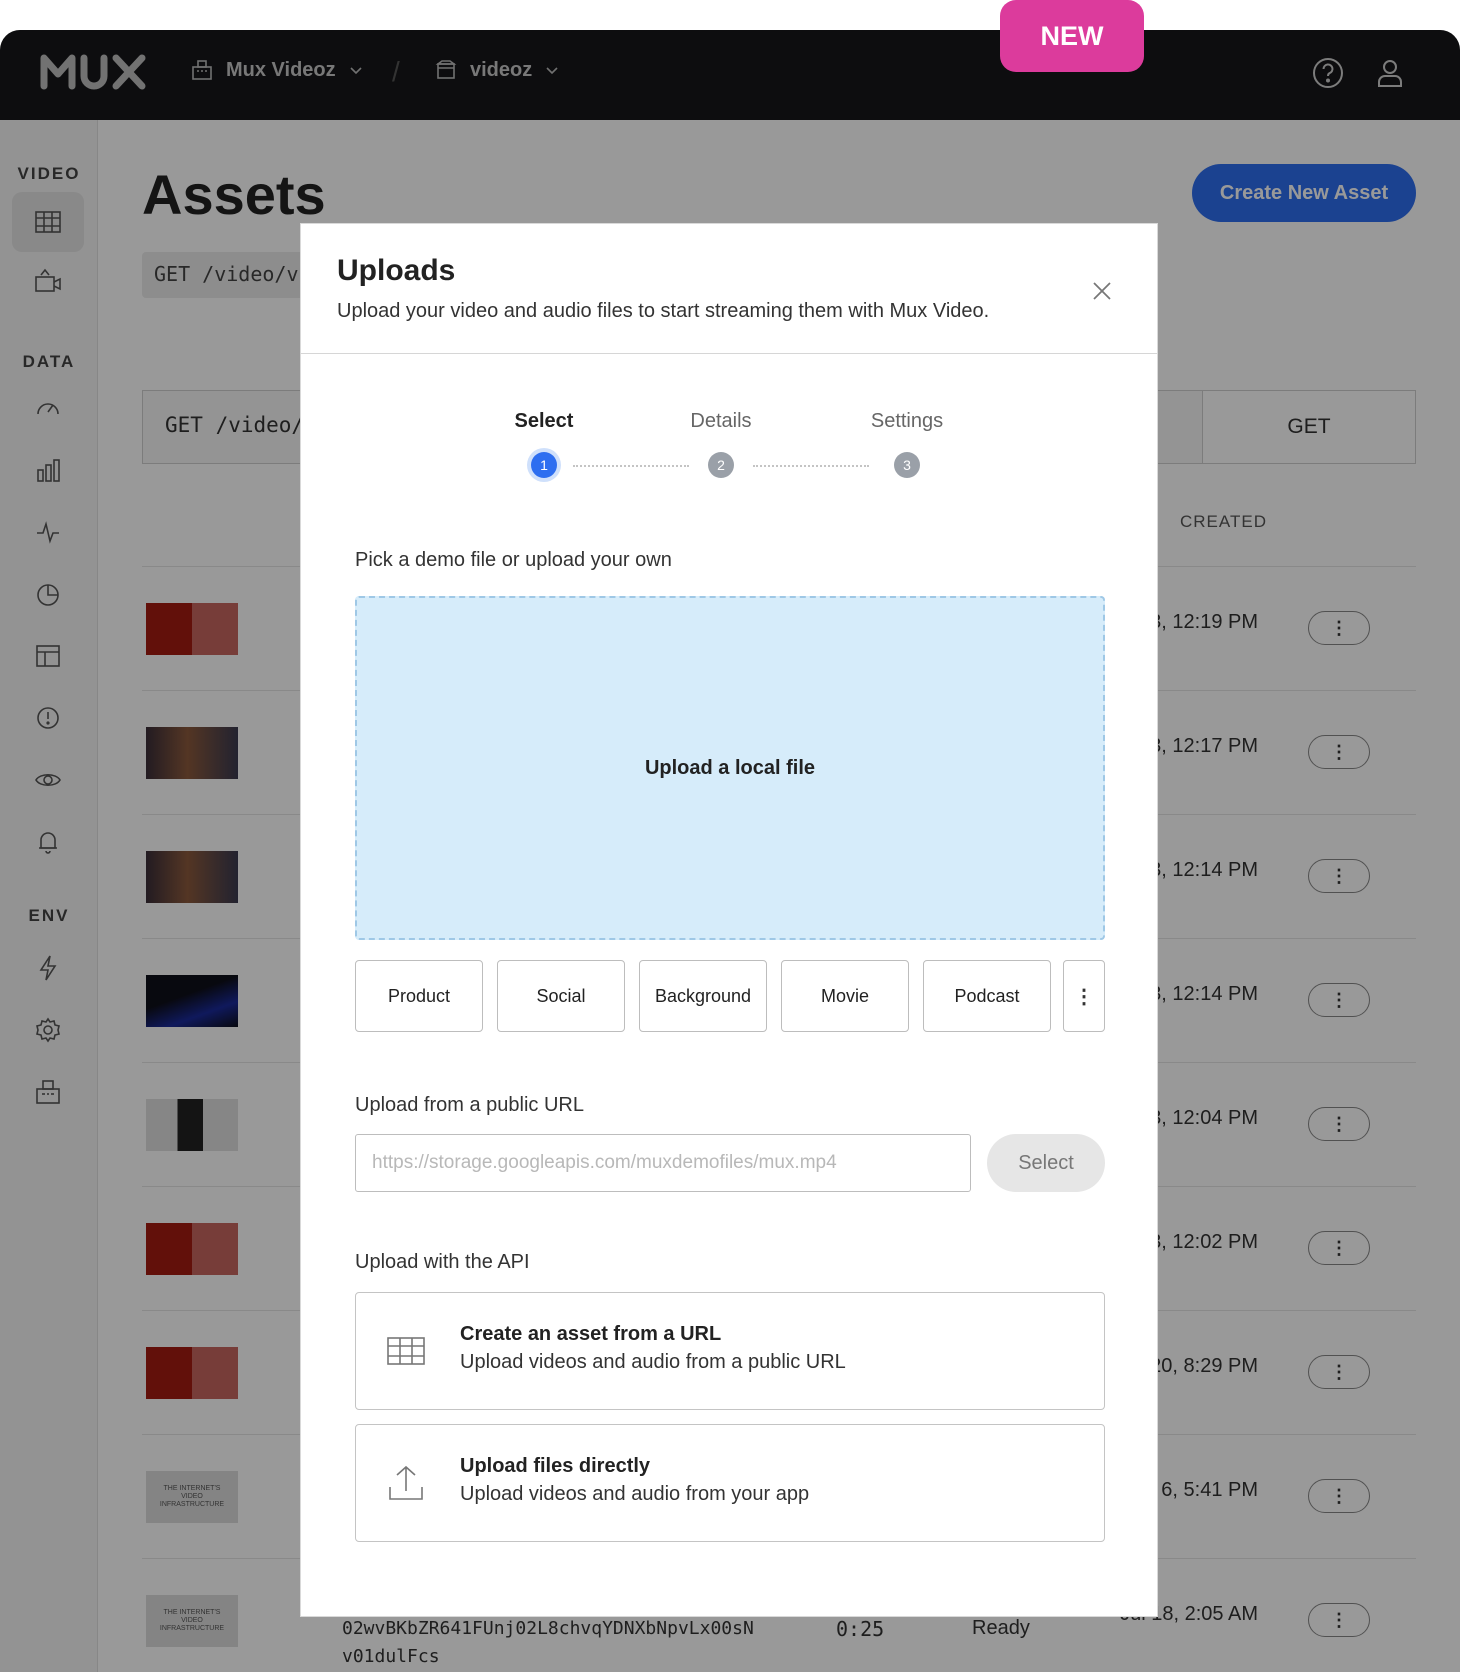  What do you see at coordinates (555, 1466) in the screenshot?
I see `api-card-title: Upload files directly` at bounding box center [555, 1466].